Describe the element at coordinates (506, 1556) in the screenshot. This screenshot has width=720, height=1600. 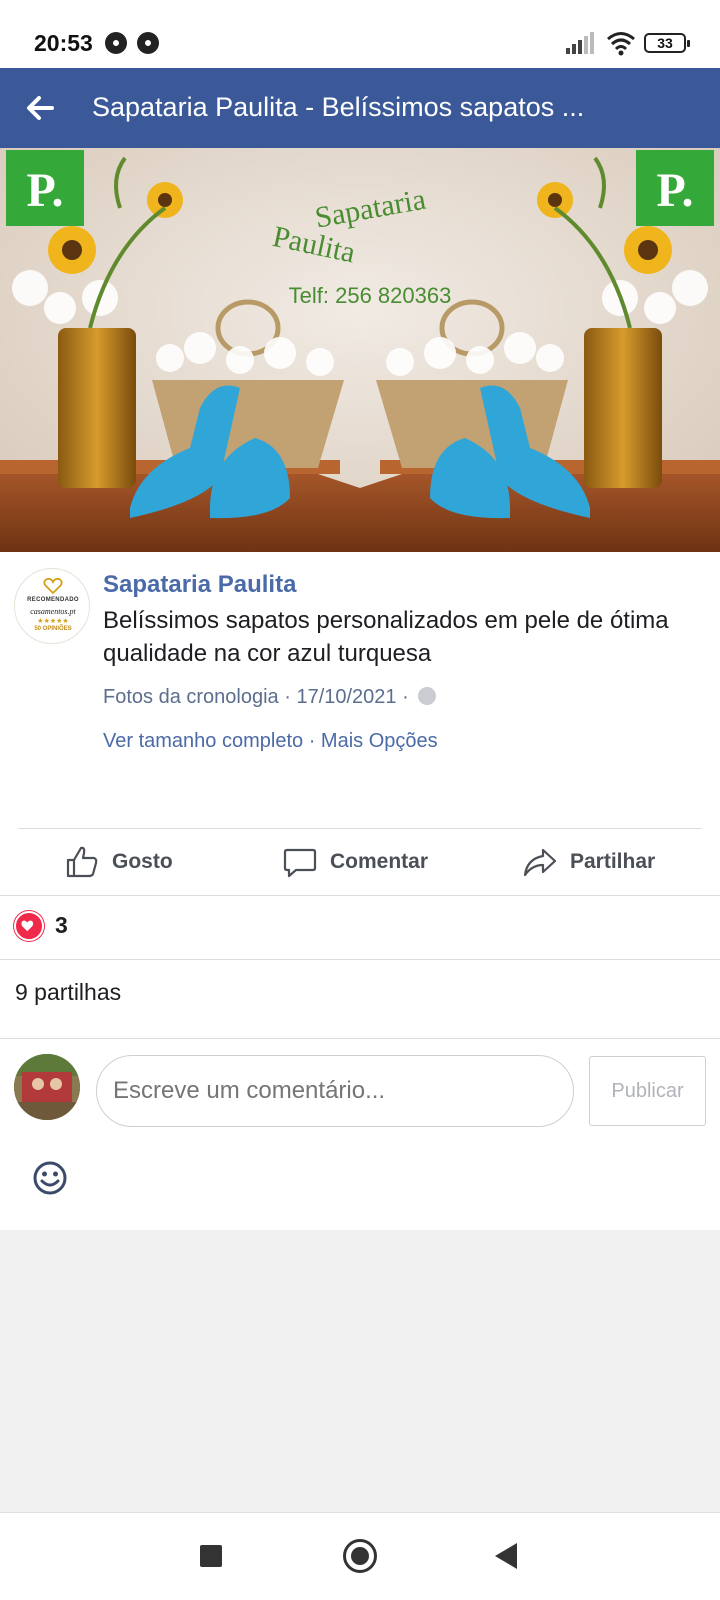
I see `back-button` at that location.